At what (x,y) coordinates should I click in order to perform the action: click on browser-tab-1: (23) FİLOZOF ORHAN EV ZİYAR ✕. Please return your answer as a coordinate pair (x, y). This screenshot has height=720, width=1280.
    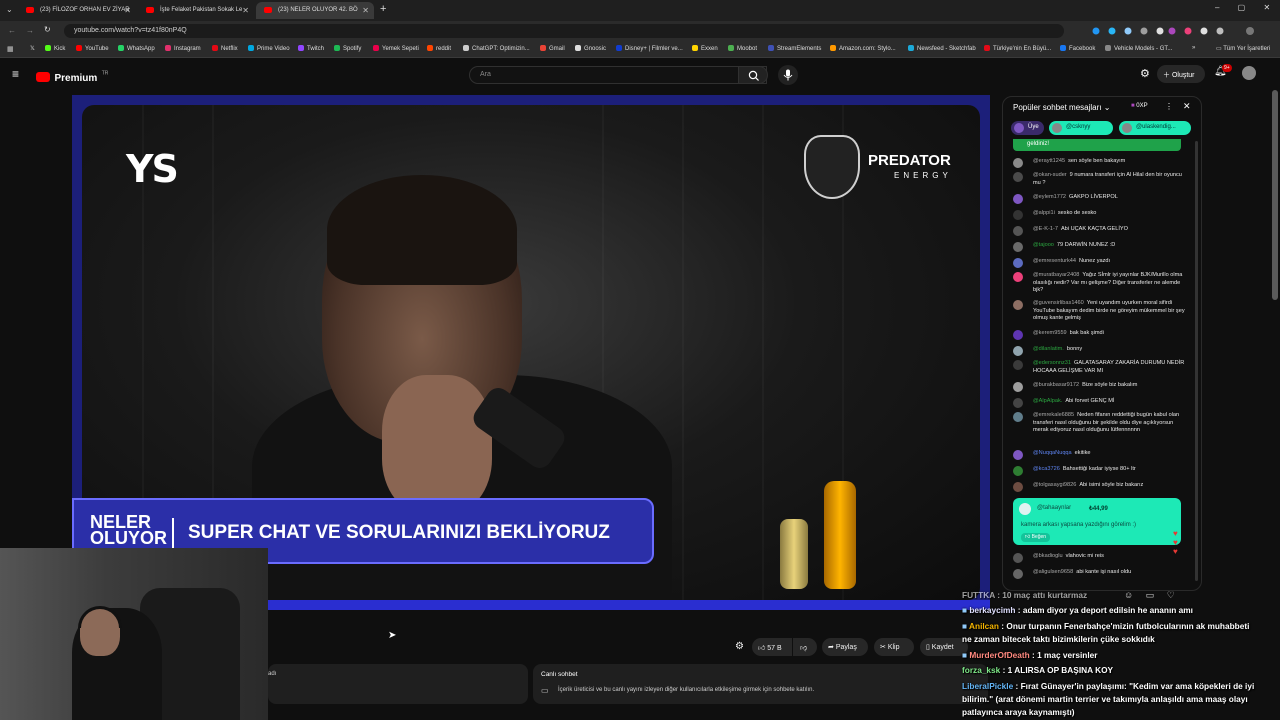
    Looking at the image, I should click on (77, 10).